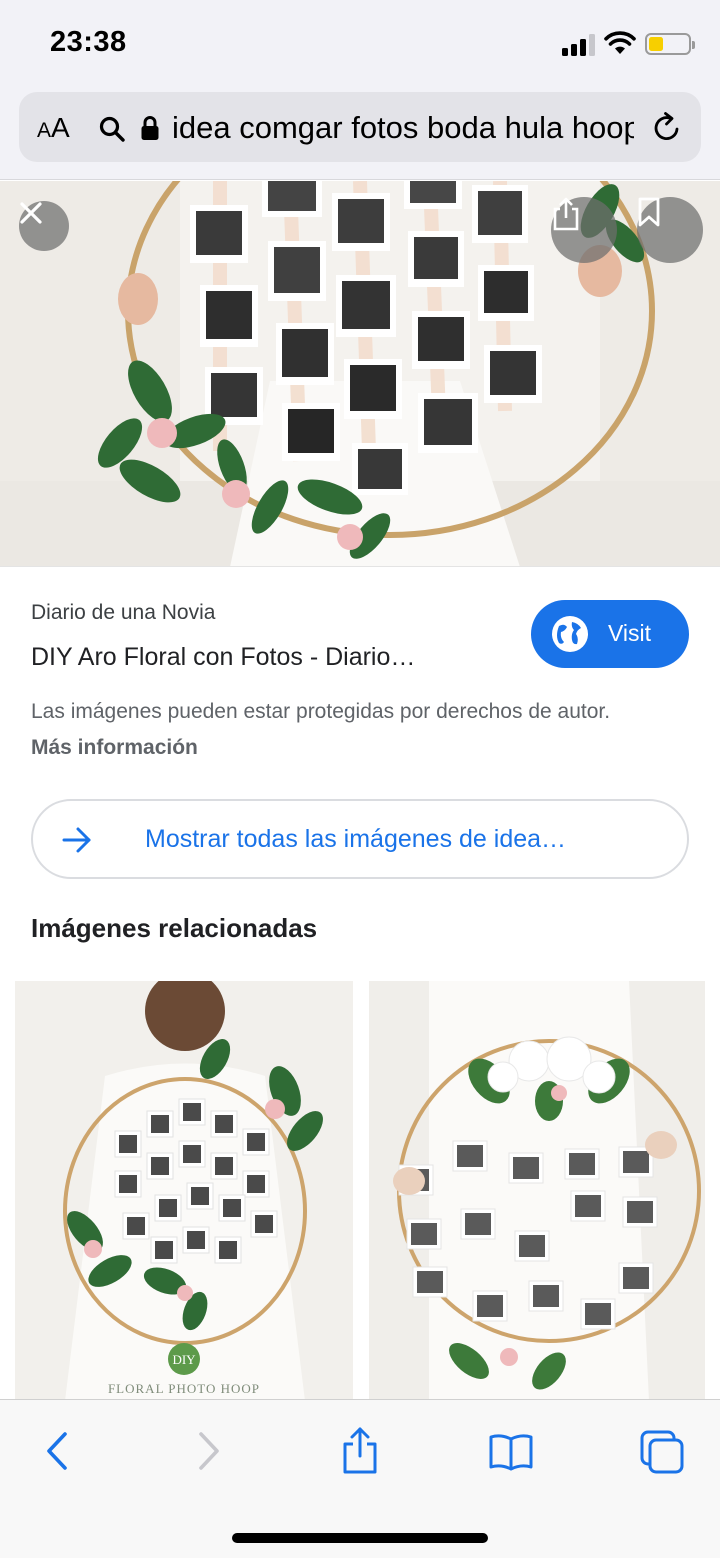  Describe the element at coordinates (360, 1538) in the screenshot. I see `home-indicator` at that location.